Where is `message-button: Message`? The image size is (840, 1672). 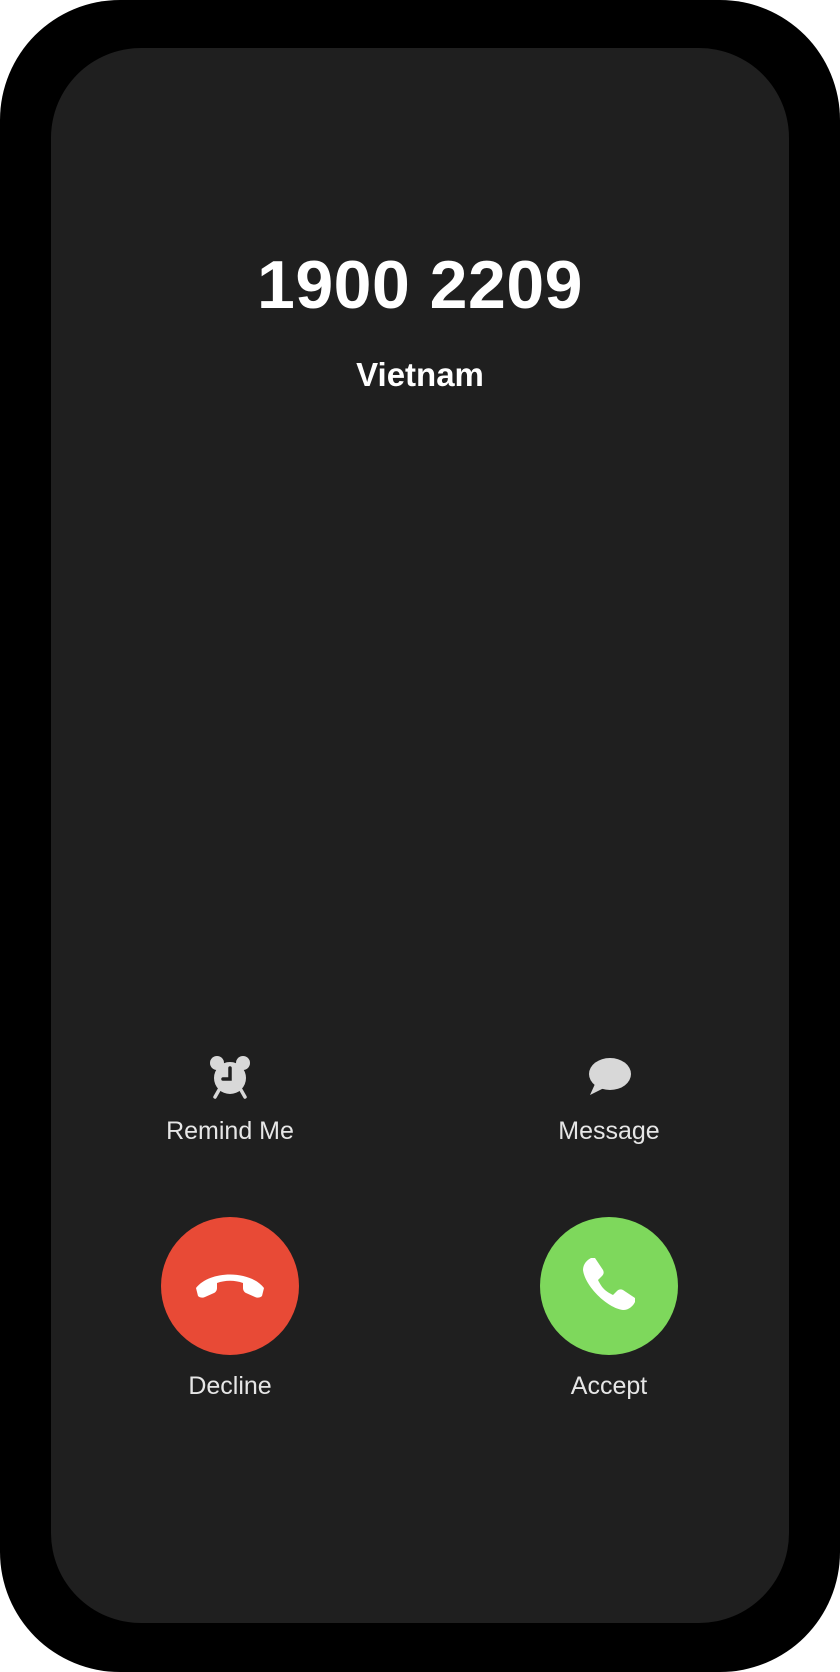 message-button: Message is located at coordinates (609, 1099).